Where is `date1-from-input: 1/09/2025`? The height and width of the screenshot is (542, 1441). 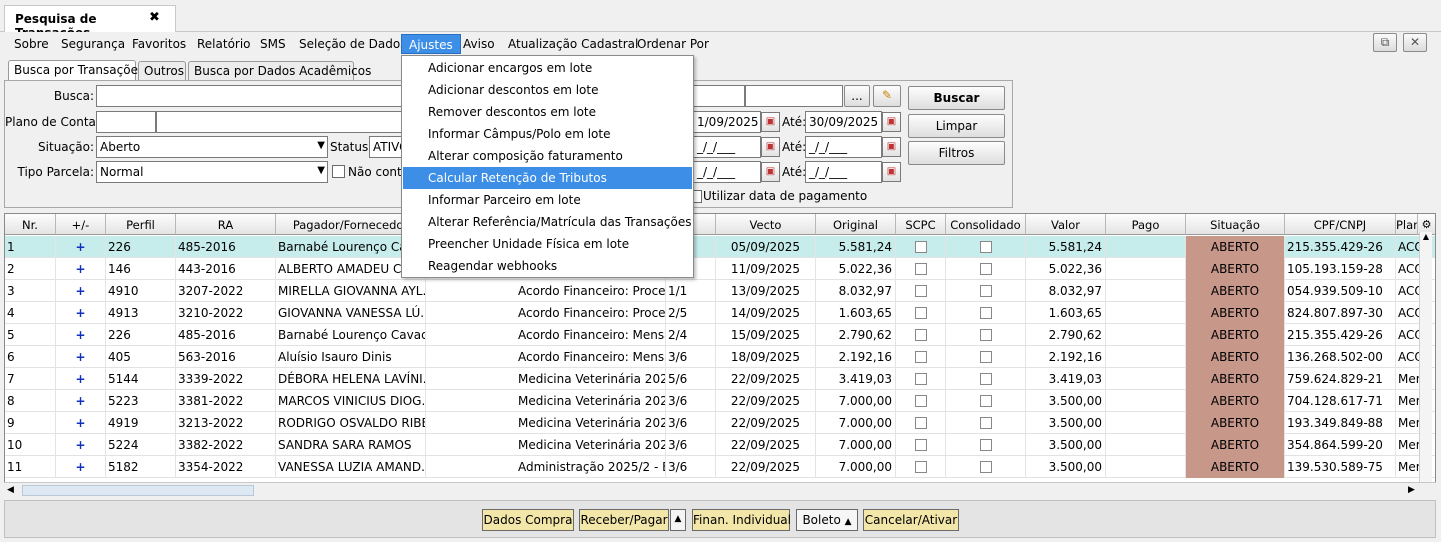 date1-from-input: 1/09/2025 is located at coordinates (727, 122).